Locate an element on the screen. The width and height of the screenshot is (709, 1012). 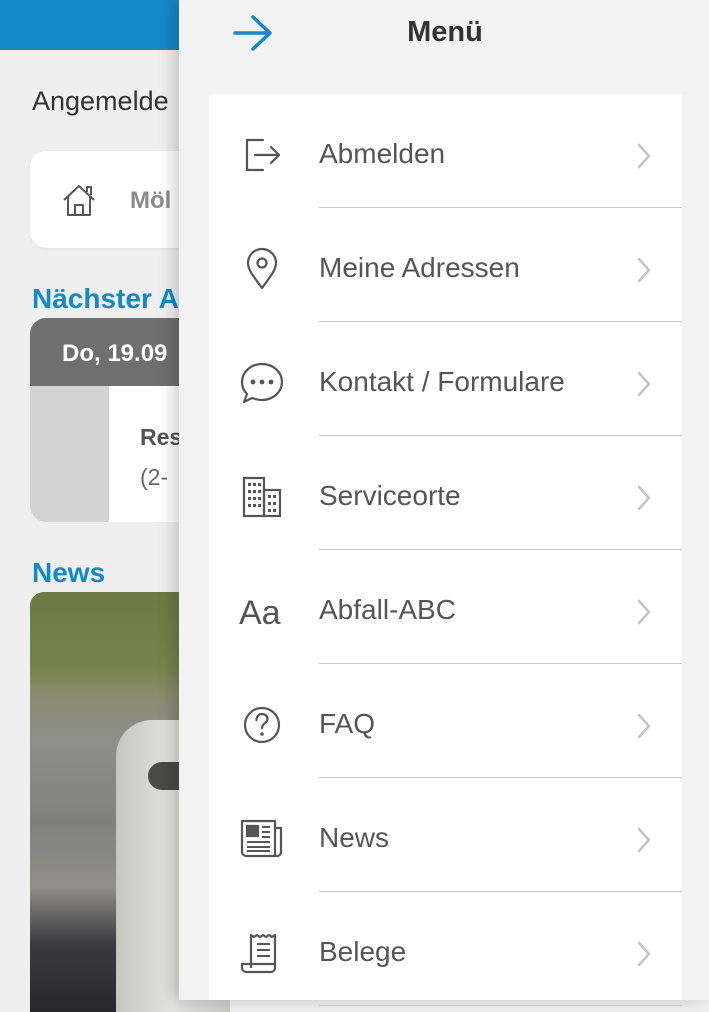
menu-item-label: News is located at coordinates (354, 837).